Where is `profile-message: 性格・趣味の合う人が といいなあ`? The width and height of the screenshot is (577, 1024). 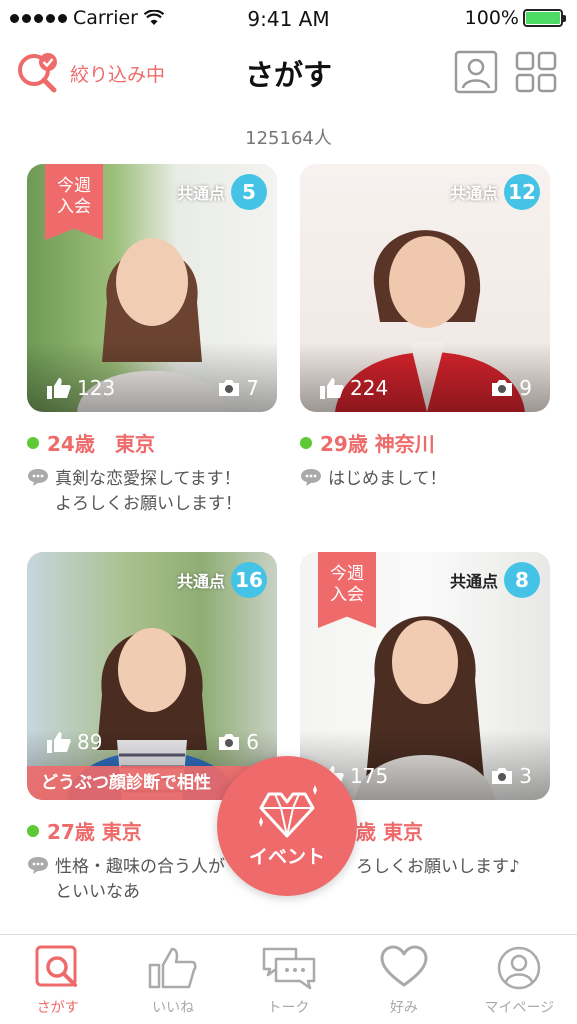
profile-message: 性格・趣味の合う人が といいなあ is located at coordinates (140, 879).